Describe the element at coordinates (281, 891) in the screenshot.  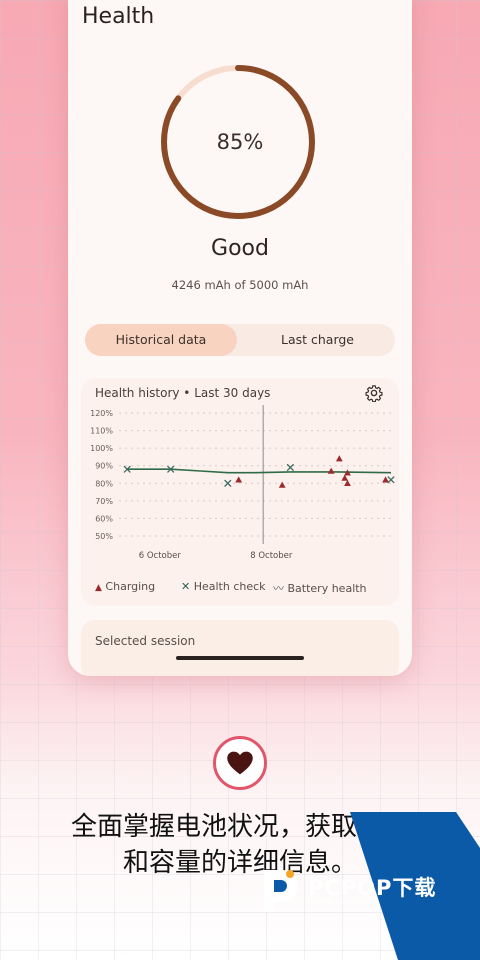
I see `watermark-logo-icon` at that location.